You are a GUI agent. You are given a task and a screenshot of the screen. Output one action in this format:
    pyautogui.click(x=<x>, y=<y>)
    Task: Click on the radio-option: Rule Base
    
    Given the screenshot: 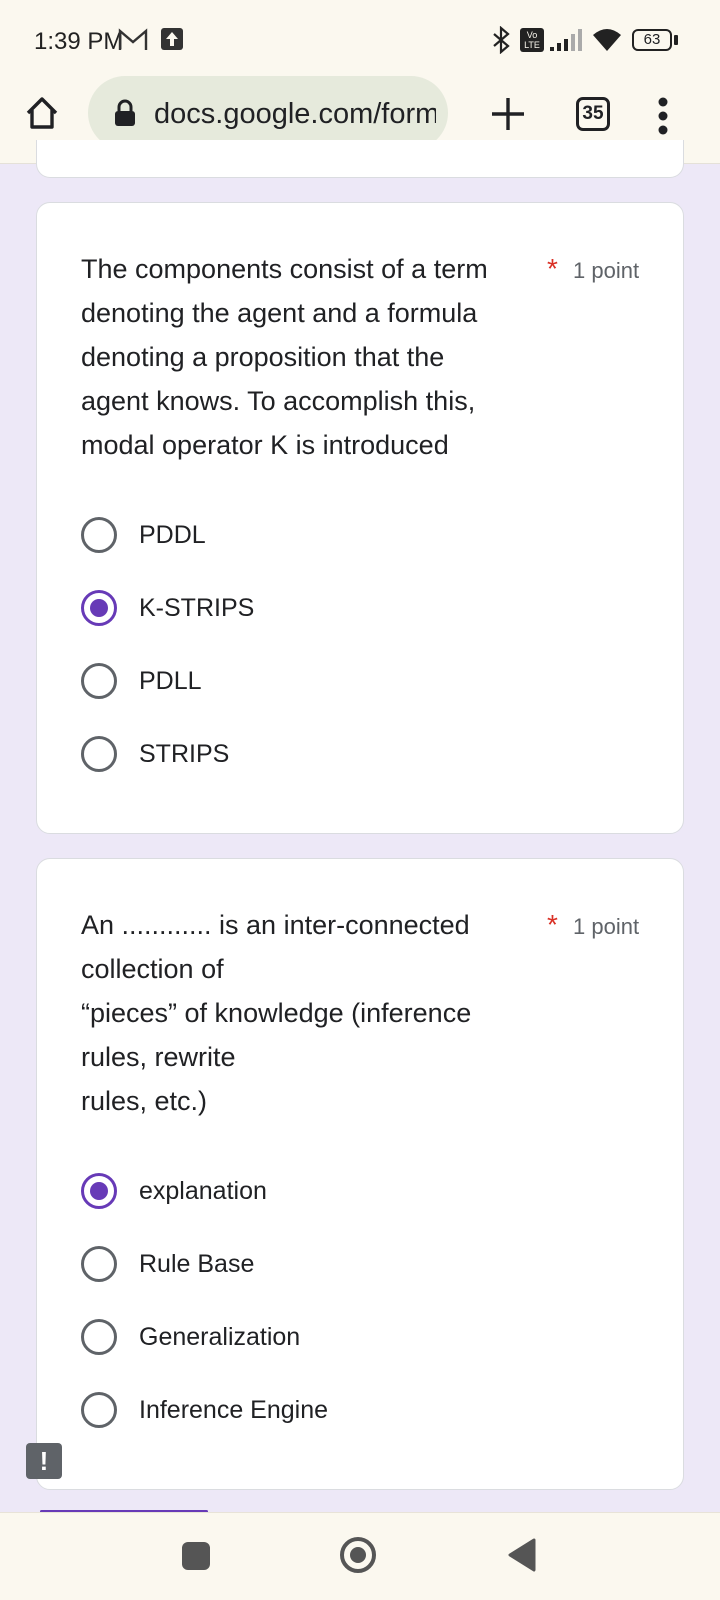 What is the action you would take?
    pyautogui.click(x=331, y=1266)
    